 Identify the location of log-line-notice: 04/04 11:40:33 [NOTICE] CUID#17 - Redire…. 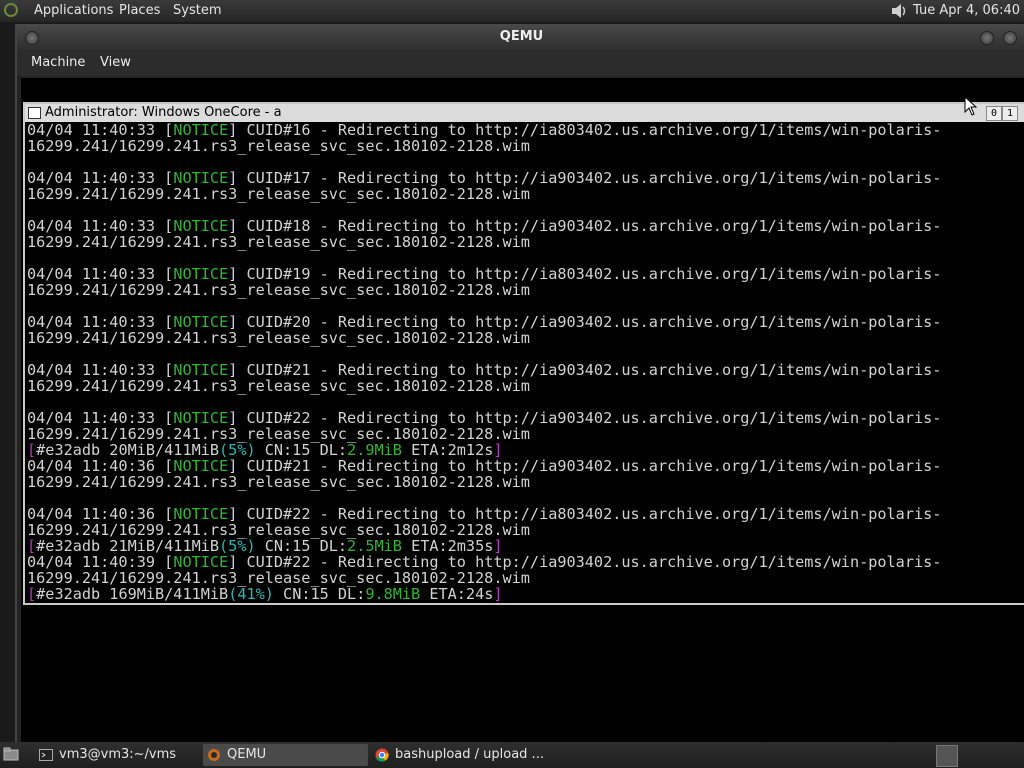
(525, 178).